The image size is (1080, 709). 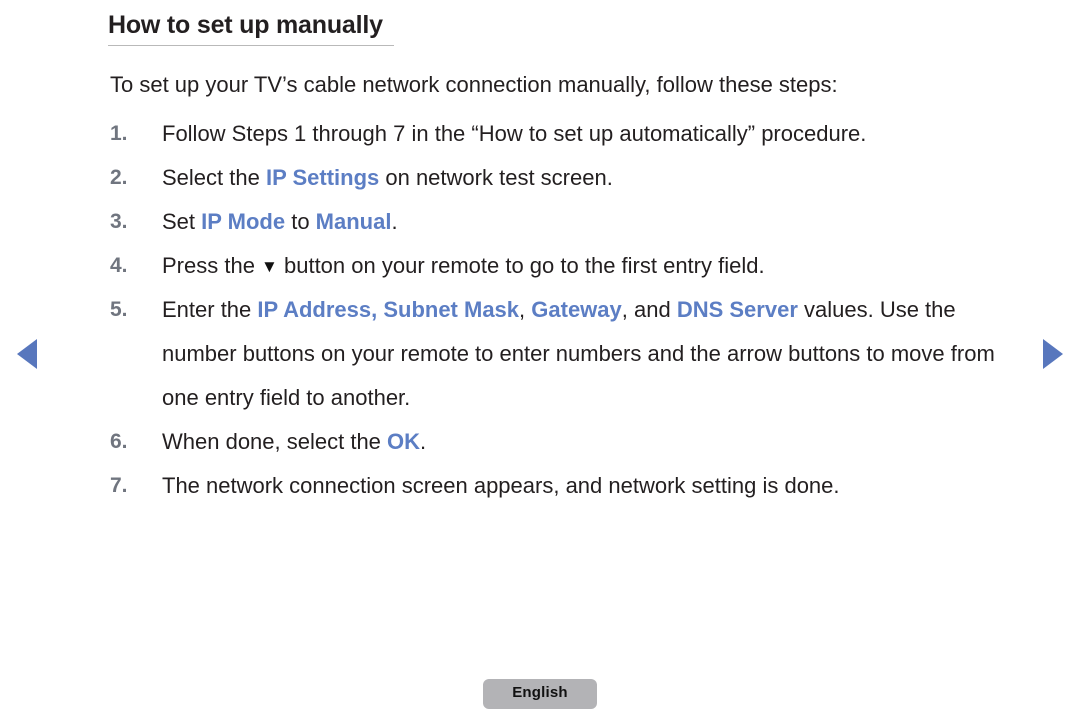 I want to click on triangle-down-icon: ▼, so click(x=269, y=266).